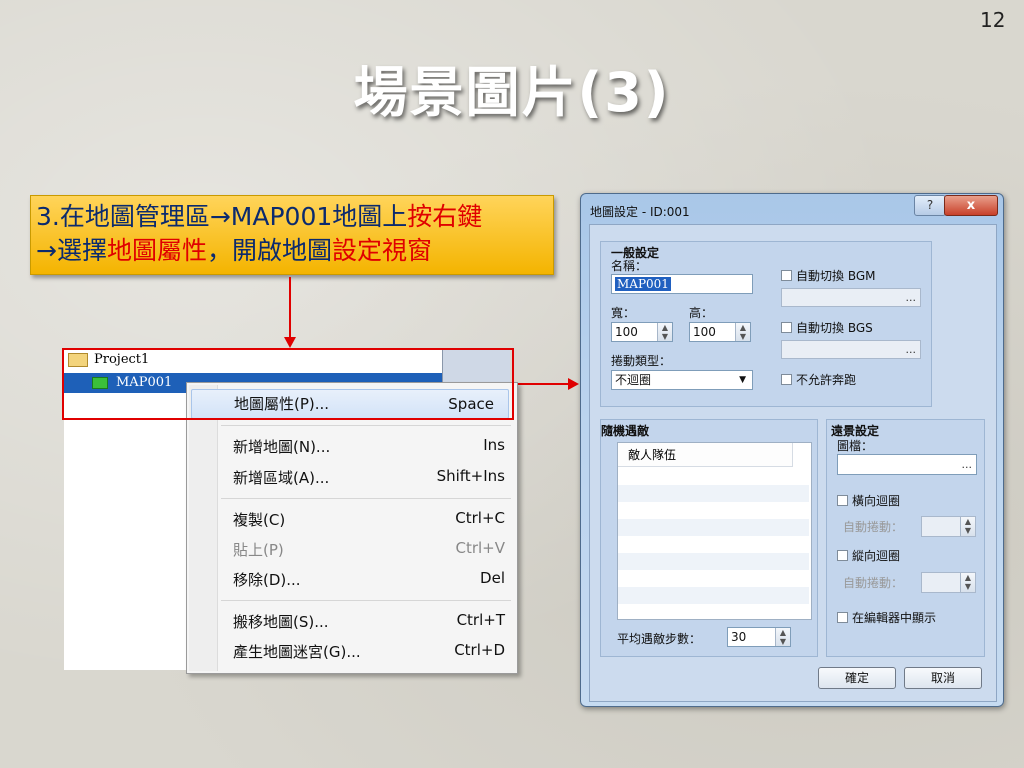 The height and width of the screenshot is (768, 1024). Describe the element at coordinates (739, 637) in the screenshot. I see `avg-steps-value: 30` at that location.